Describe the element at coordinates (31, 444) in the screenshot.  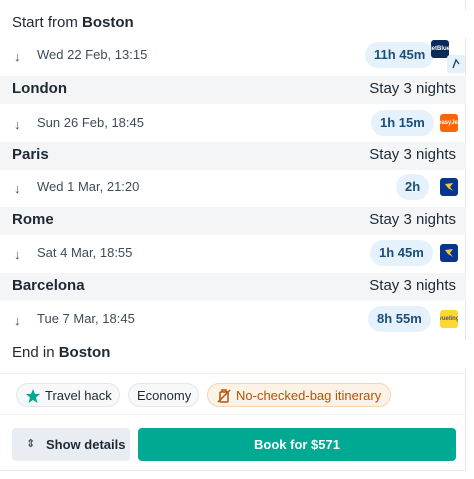
I see `chevron-up-down-icon: ⇕` at that location.